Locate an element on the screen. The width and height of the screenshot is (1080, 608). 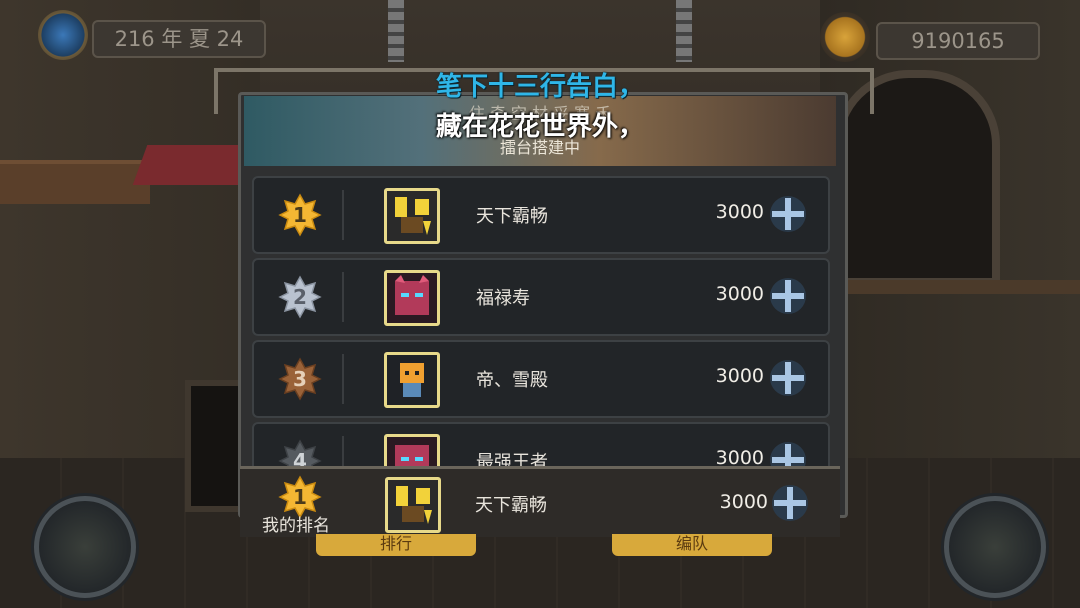
rank-number: 1 is located at coordinates (300, 215).